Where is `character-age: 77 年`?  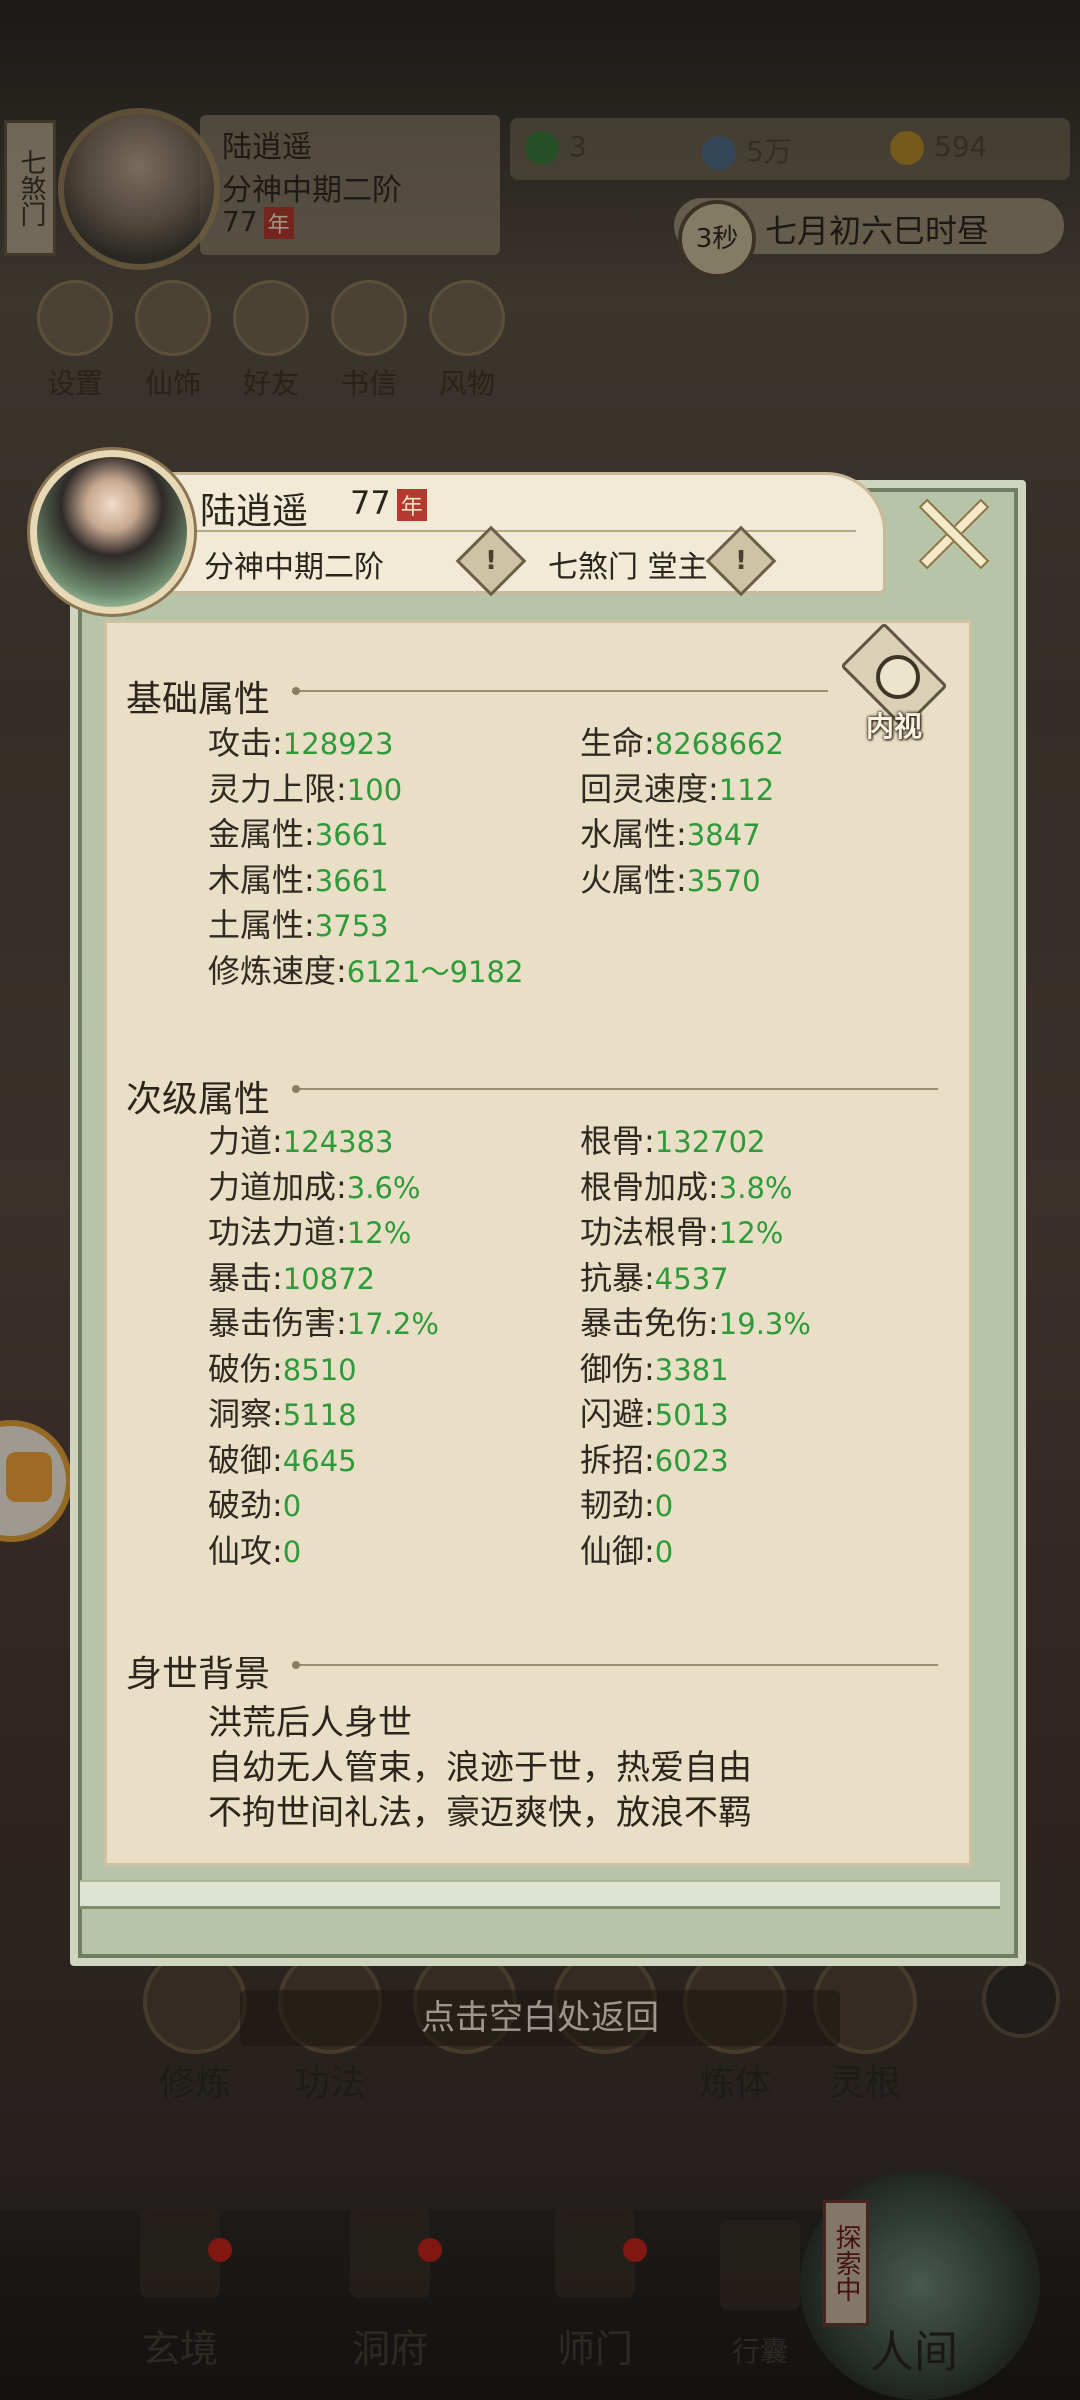 character-age: 77 年 is located at coordinates (388, 503).